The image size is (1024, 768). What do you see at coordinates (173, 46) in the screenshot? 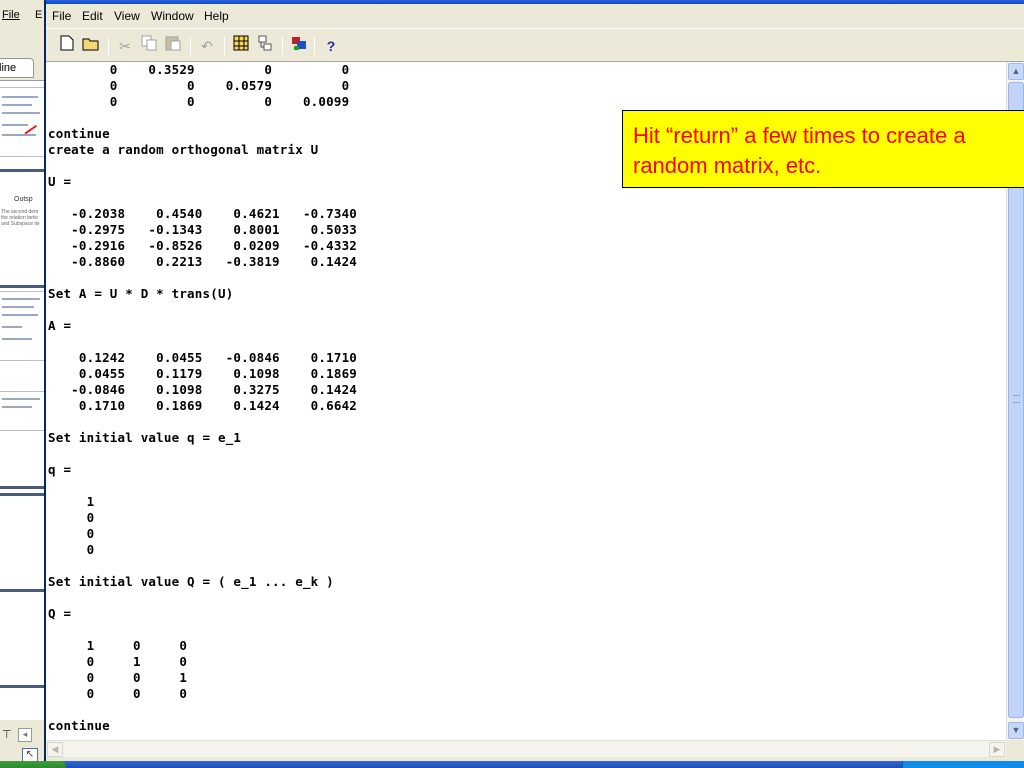
I see `paste-icon` at bounding box center [173, 46].